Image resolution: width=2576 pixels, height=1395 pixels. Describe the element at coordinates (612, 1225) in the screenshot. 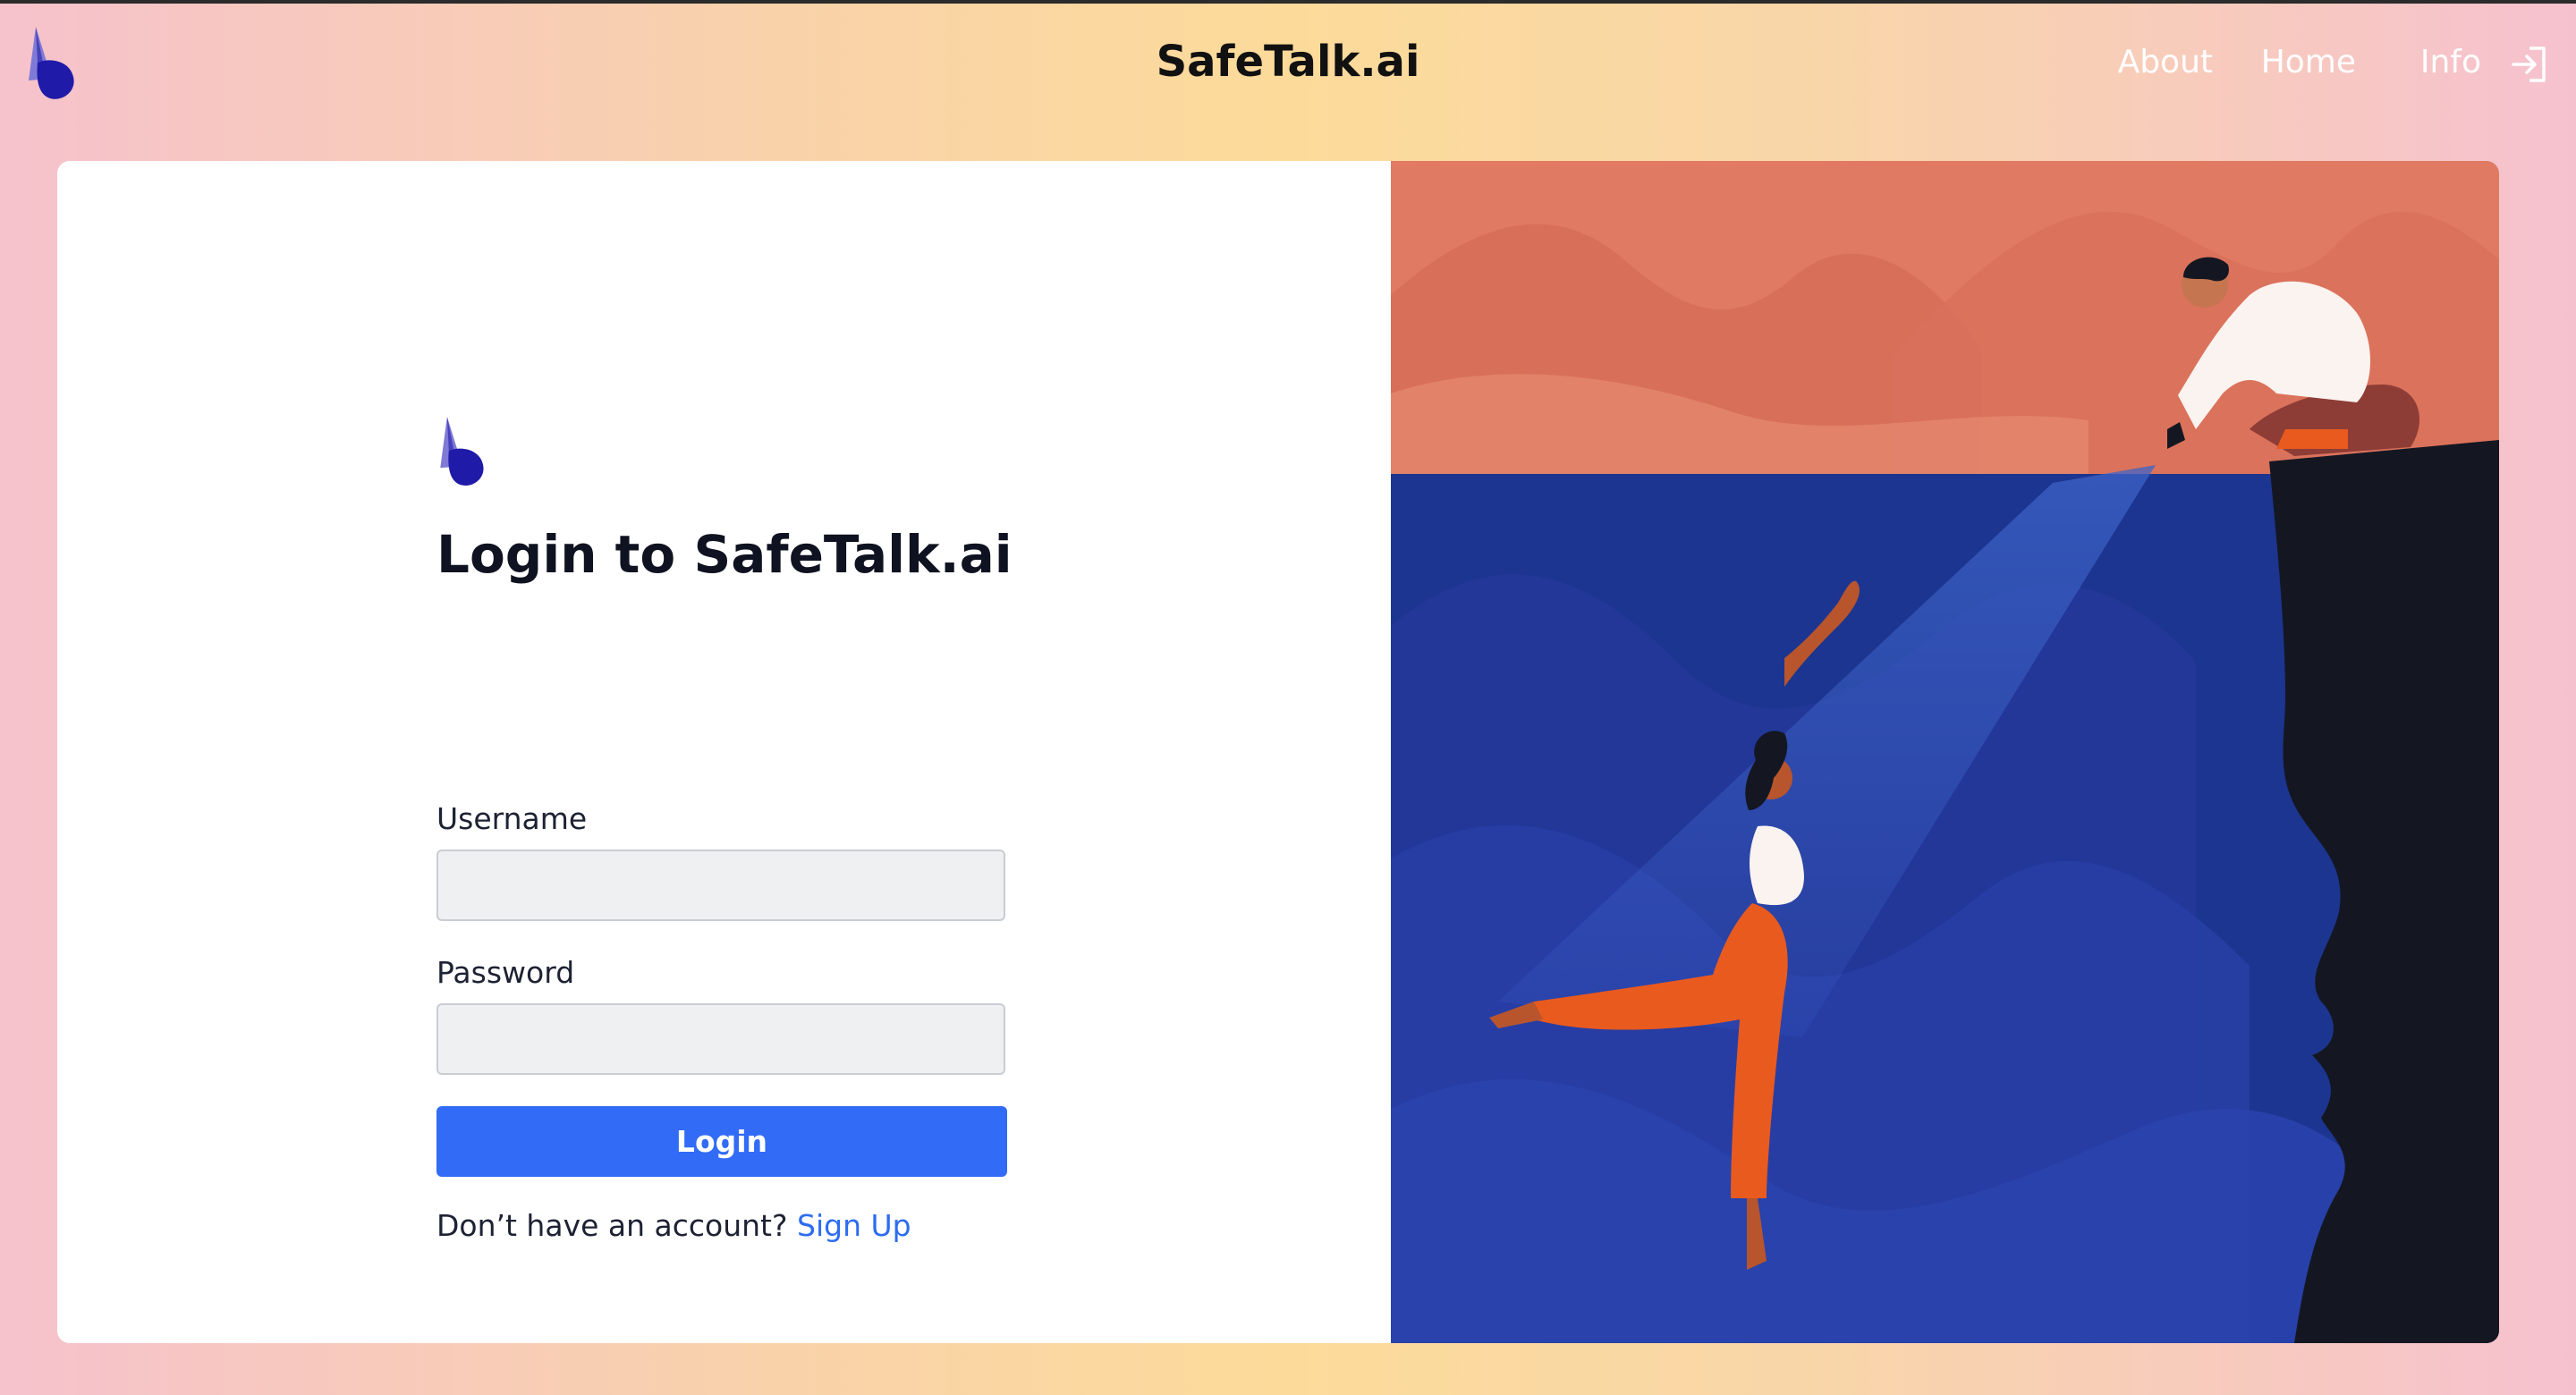

I see `signup-prompt: Don’t have an account?` at that location.